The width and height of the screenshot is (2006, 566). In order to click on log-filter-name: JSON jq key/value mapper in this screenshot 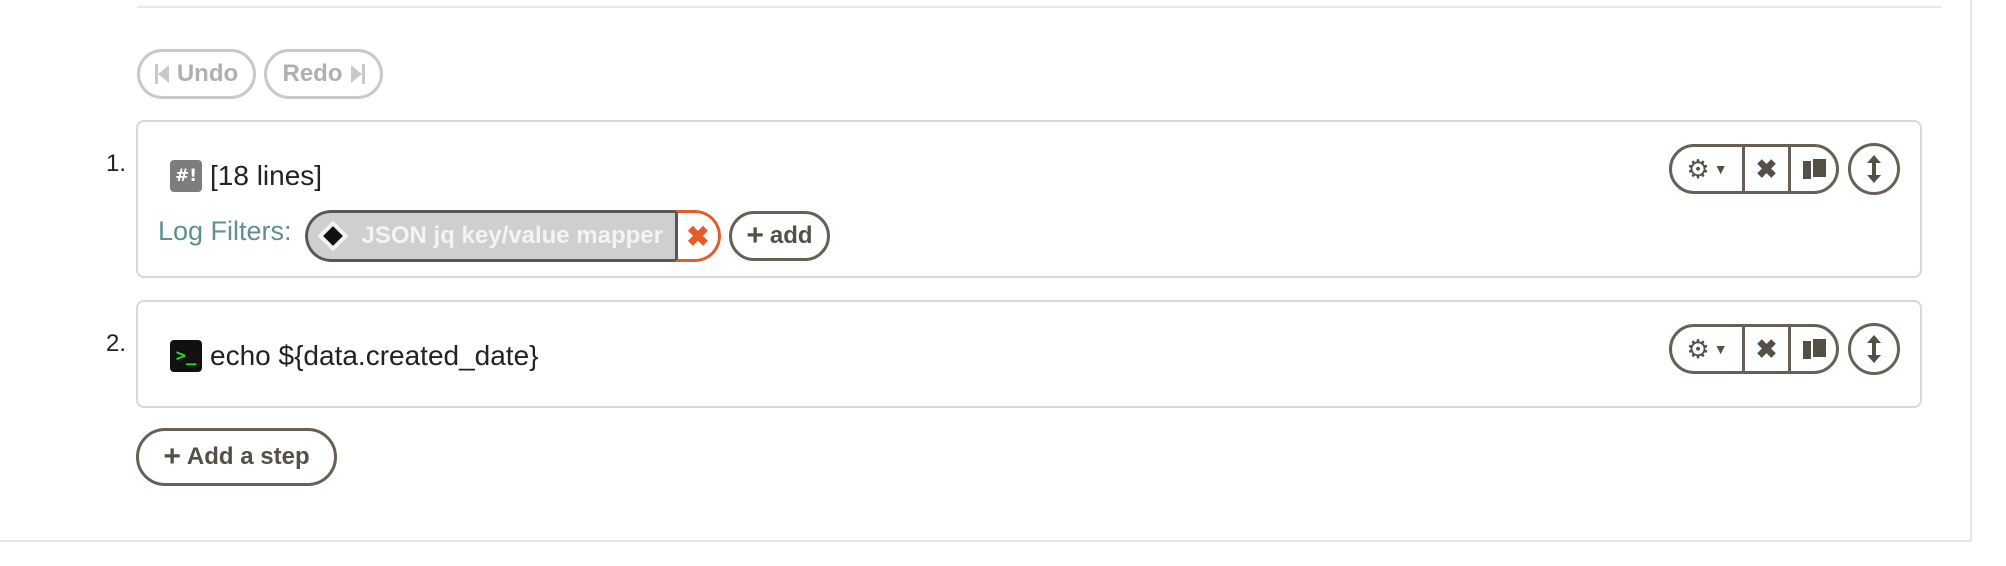, I will do `click(512, 235)`.